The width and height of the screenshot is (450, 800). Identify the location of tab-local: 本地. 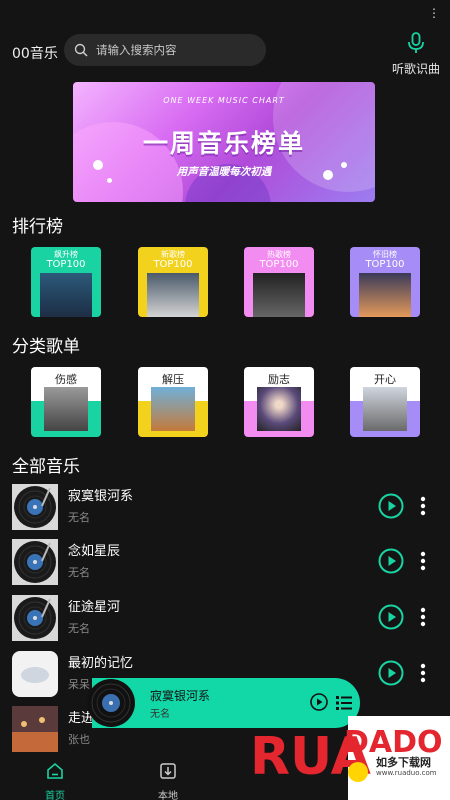
(168, 781).